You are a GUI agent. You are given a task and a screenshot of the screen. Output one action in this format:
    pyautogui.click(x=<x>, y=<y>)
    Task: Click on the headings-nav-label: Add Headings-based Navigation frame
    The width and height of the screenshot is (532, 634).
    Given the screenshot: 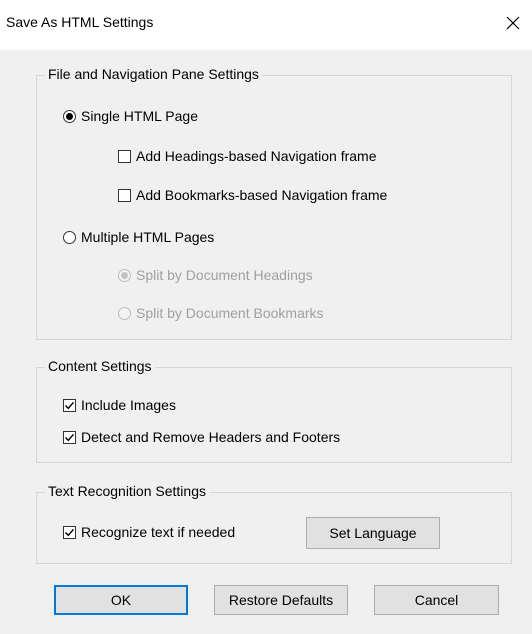 What is the action you would take?
    pyautogui.click(x=256, y=156)
    